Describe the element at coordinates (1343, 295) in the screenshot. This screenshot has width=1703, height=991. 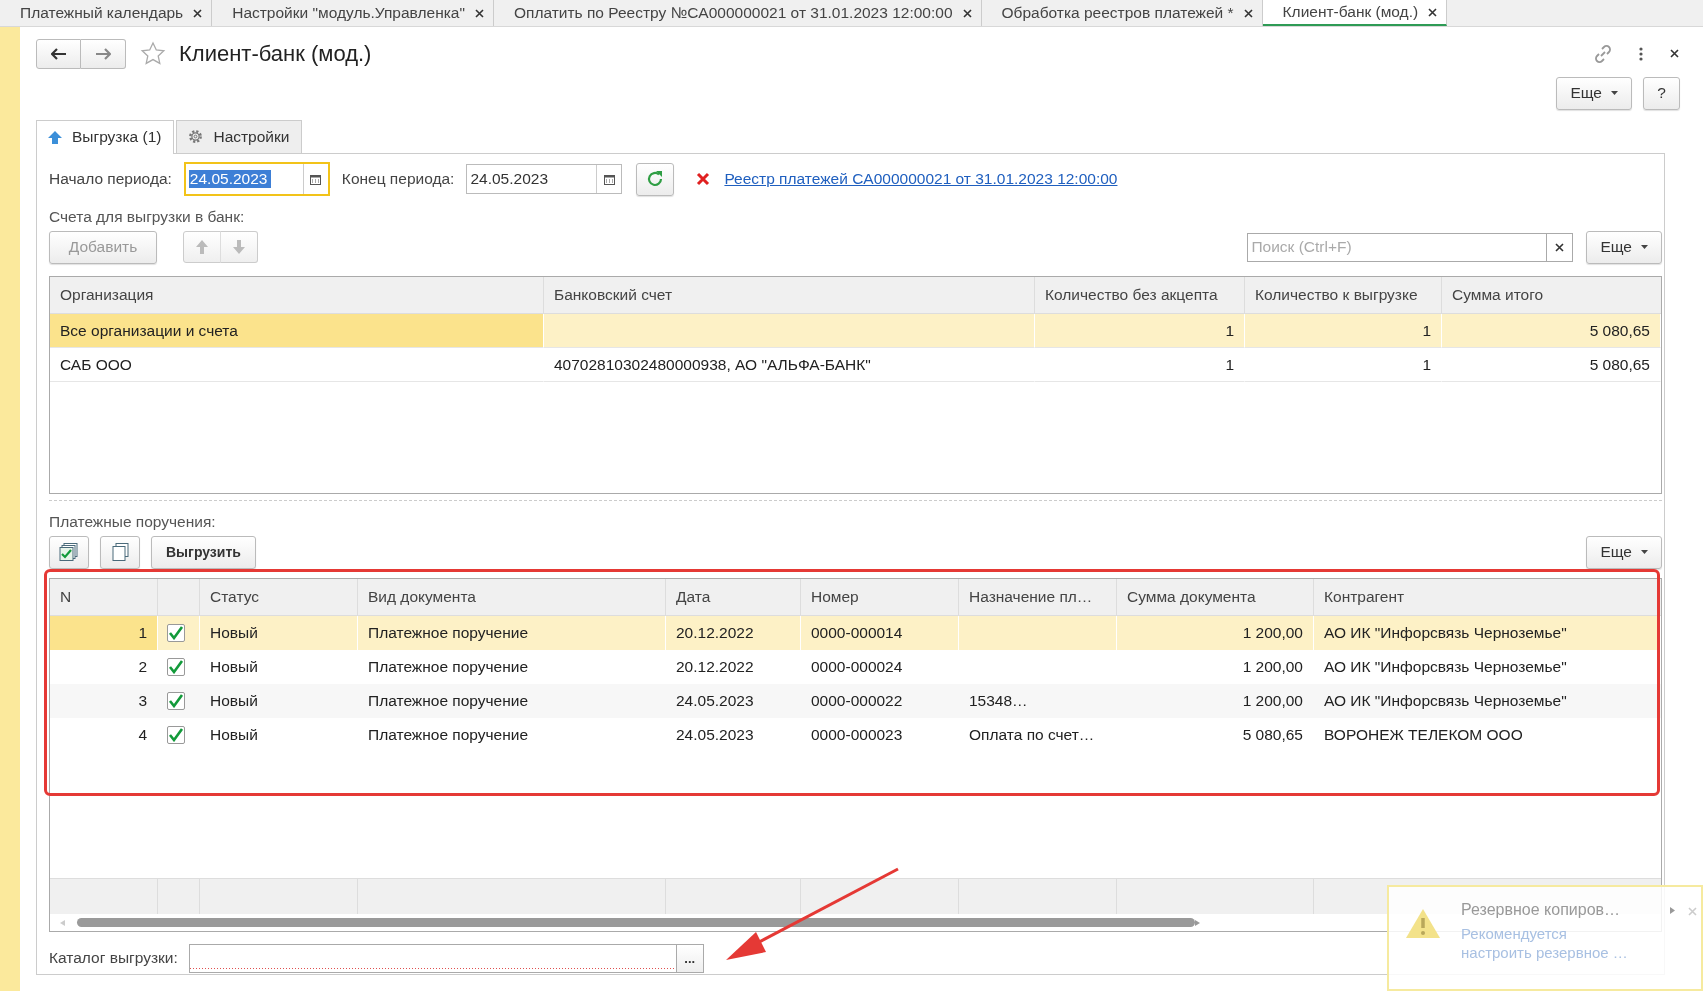
I see `column-header: Количество к выгрузке` at that location.